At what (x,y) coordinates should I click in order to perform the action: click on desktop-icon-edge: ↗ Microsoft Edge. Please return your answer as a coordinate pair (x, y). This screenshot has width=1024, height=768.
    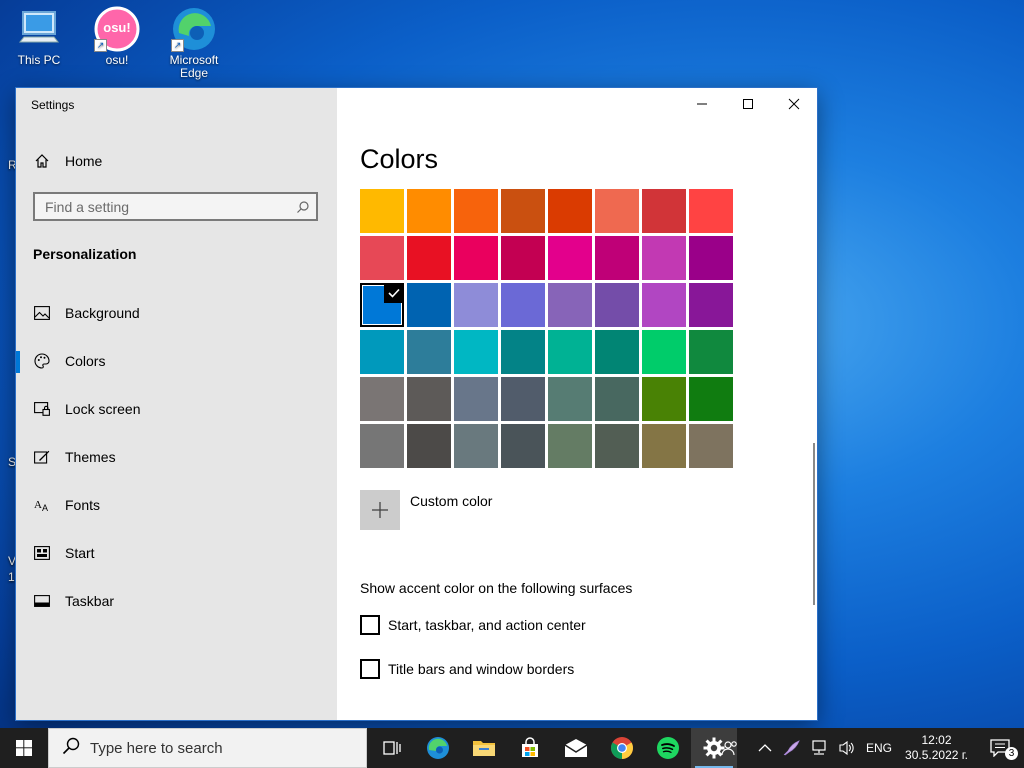
    Looking at the image, I should click on (194, 43).